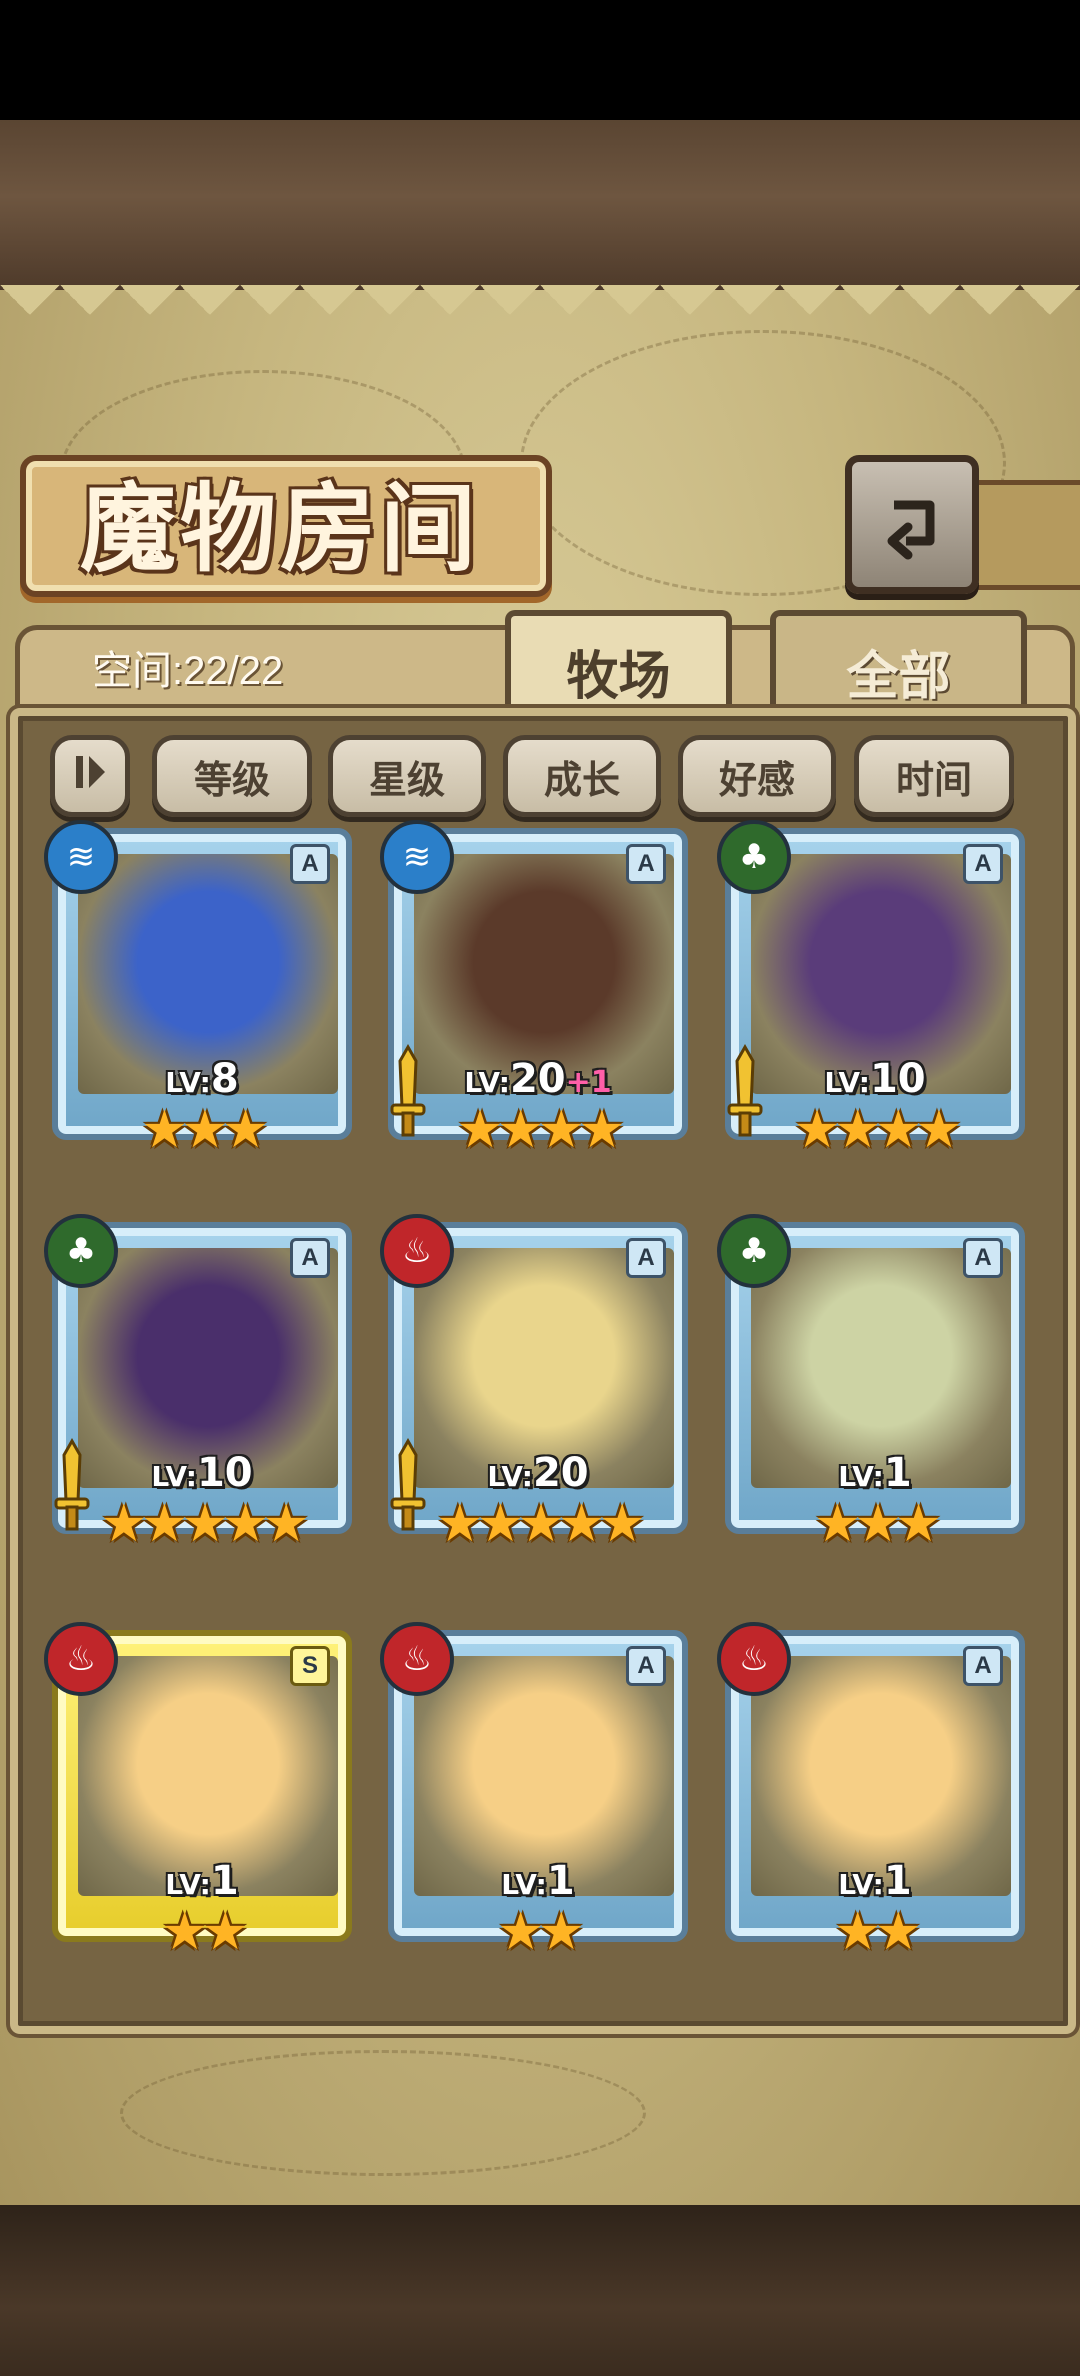  What do you see at coordinates (871, 999) in the screenshot?
I see `monster-card: A ♣ LV:10 ★★★★` at bounding box center [871, 999].